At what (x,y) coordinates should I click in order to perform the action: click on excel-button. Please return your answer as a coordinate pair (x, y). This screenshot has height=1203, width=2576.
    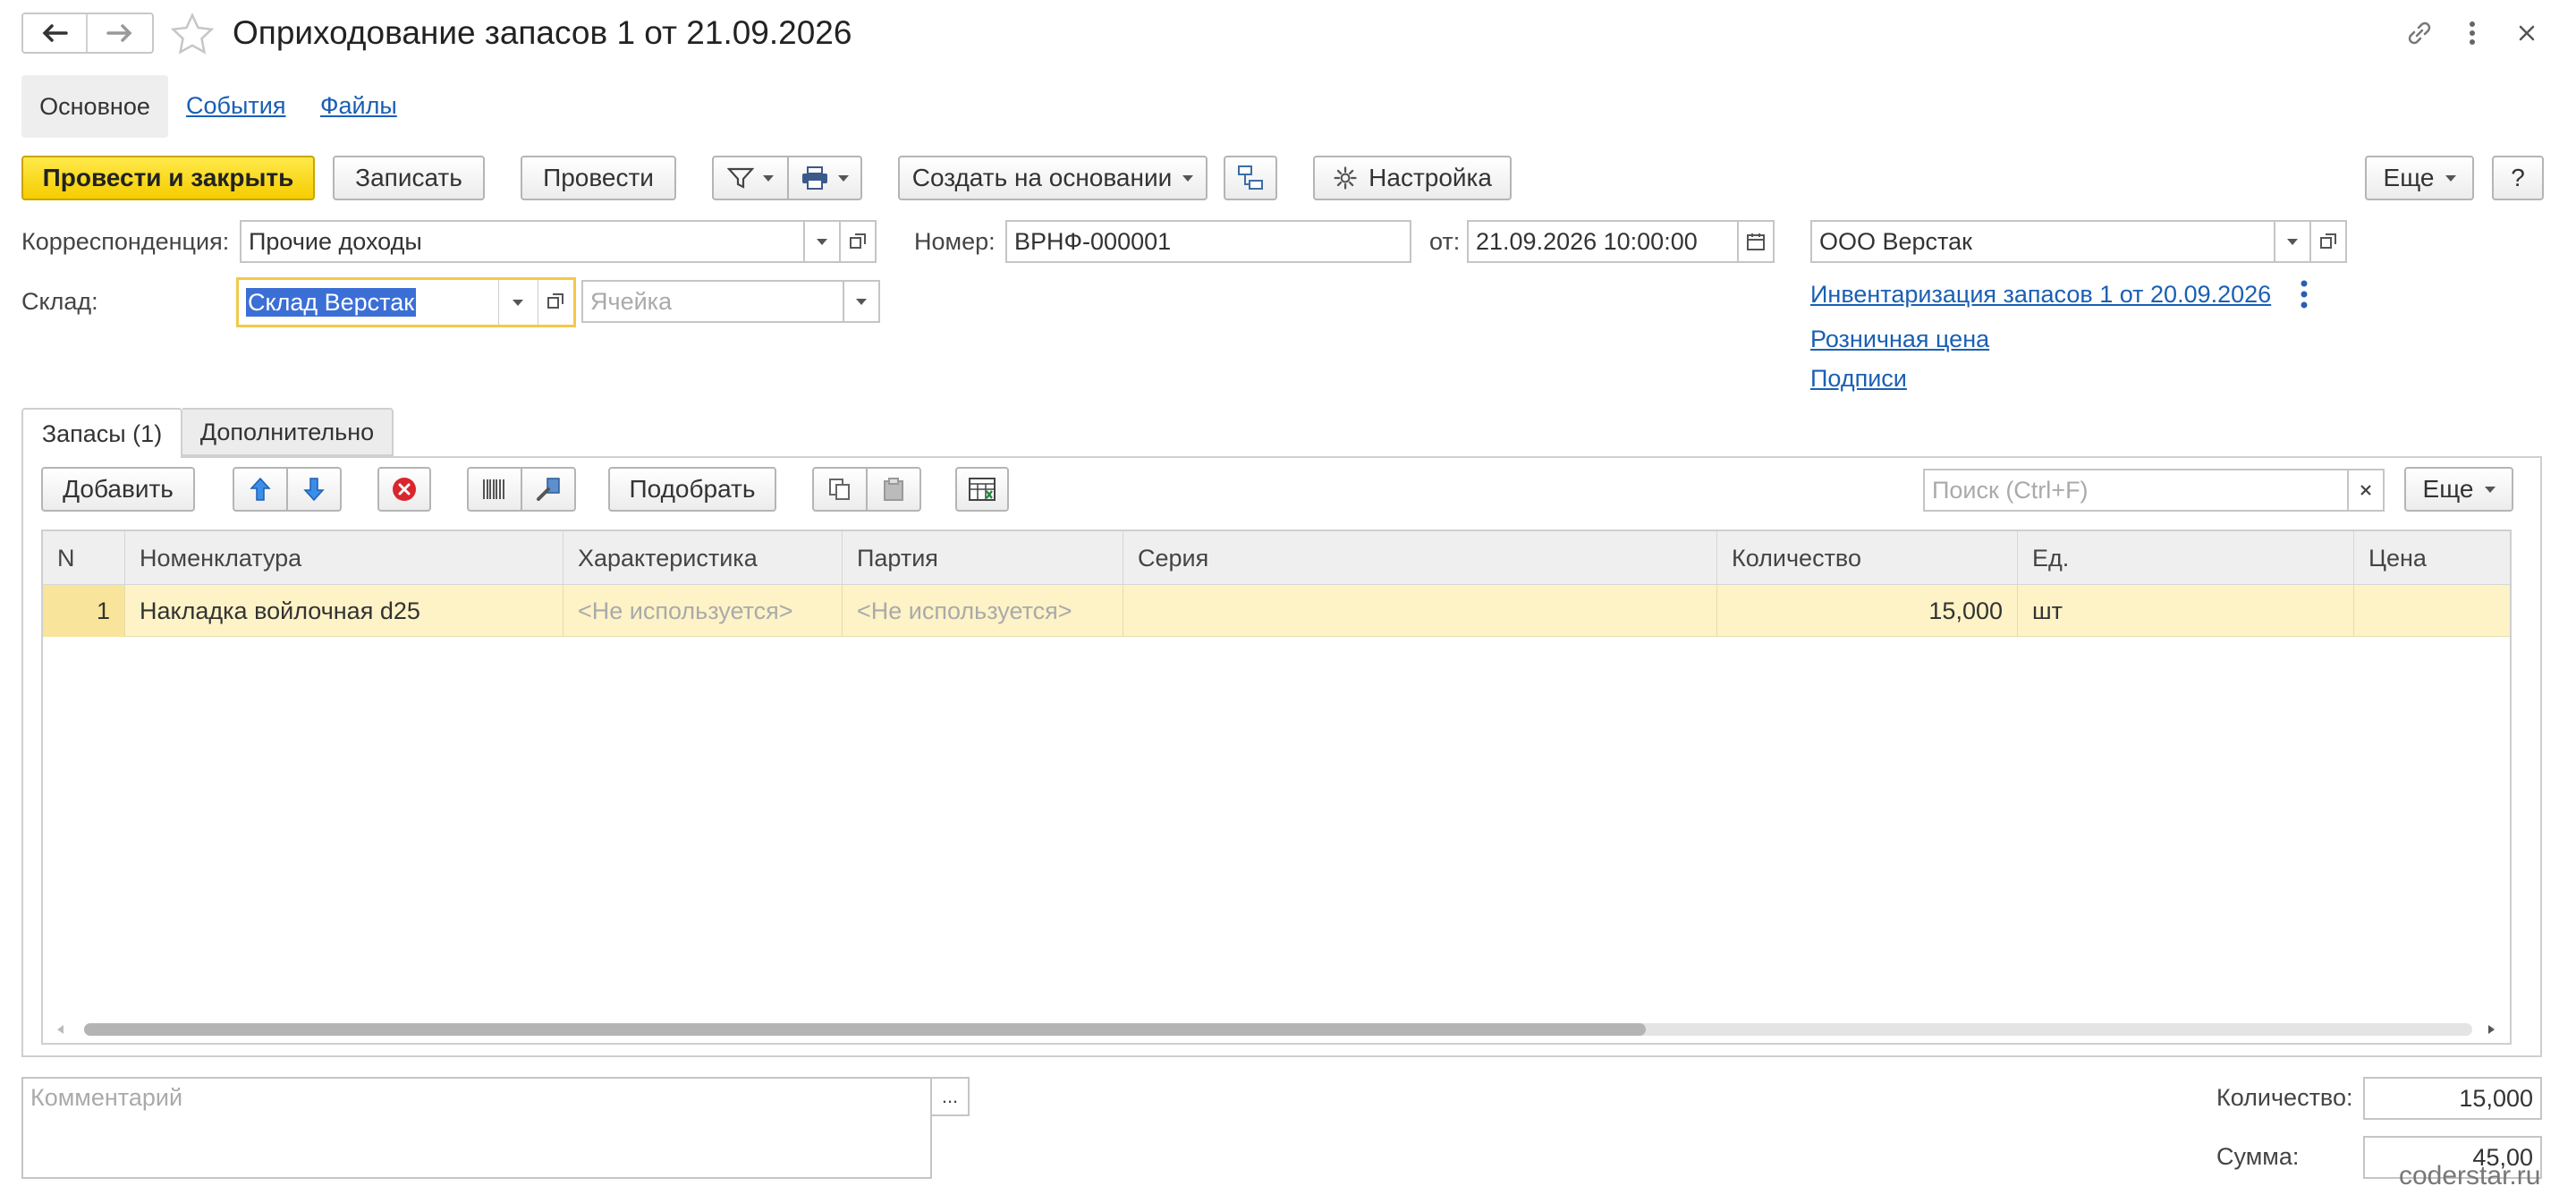
    Looking at the image, I should click on (982, 489).